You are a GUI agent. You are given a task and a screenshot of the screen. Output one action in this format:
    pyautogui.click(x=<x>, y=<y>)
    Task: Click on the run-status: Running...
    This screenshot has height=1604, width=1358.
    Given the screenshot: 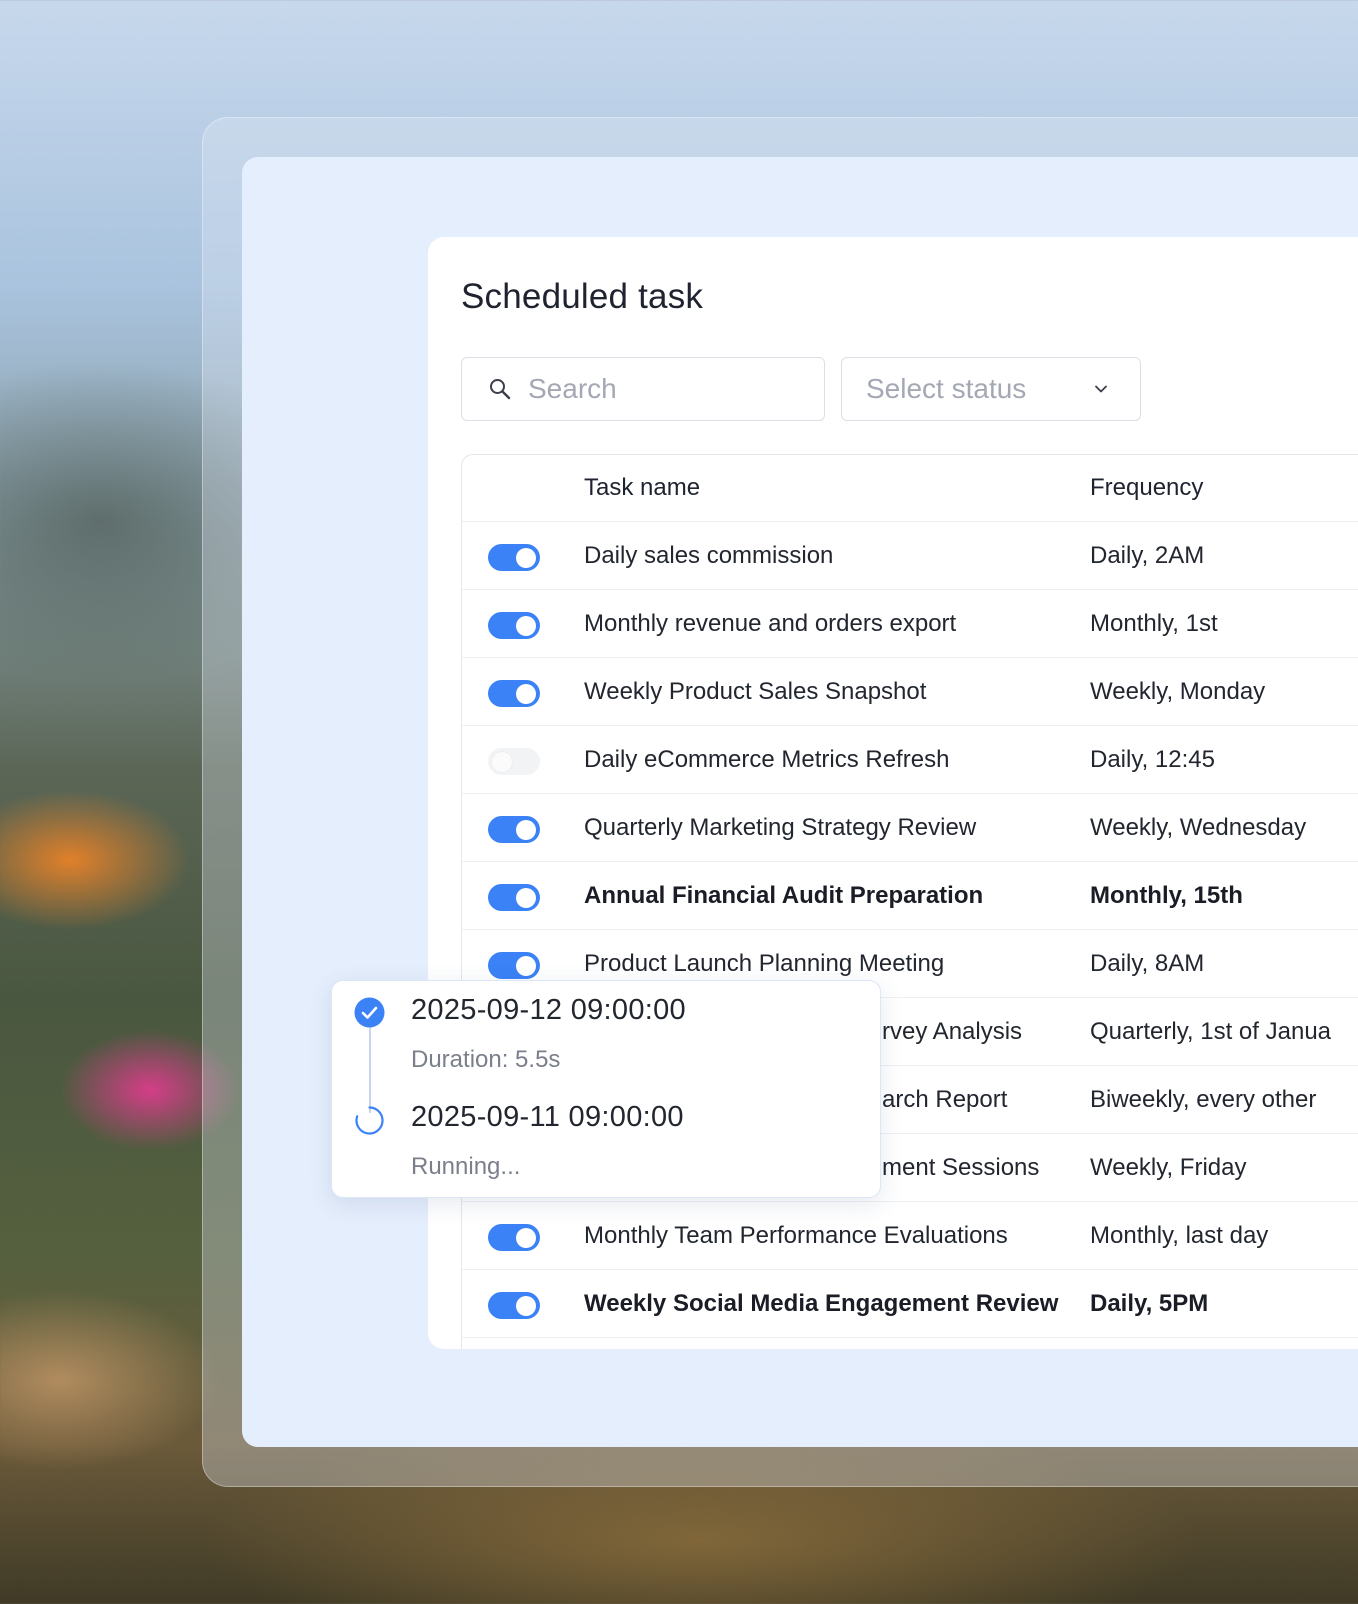 What is the action you would take?
    pyautogui.click(x=466, y=1166)
    